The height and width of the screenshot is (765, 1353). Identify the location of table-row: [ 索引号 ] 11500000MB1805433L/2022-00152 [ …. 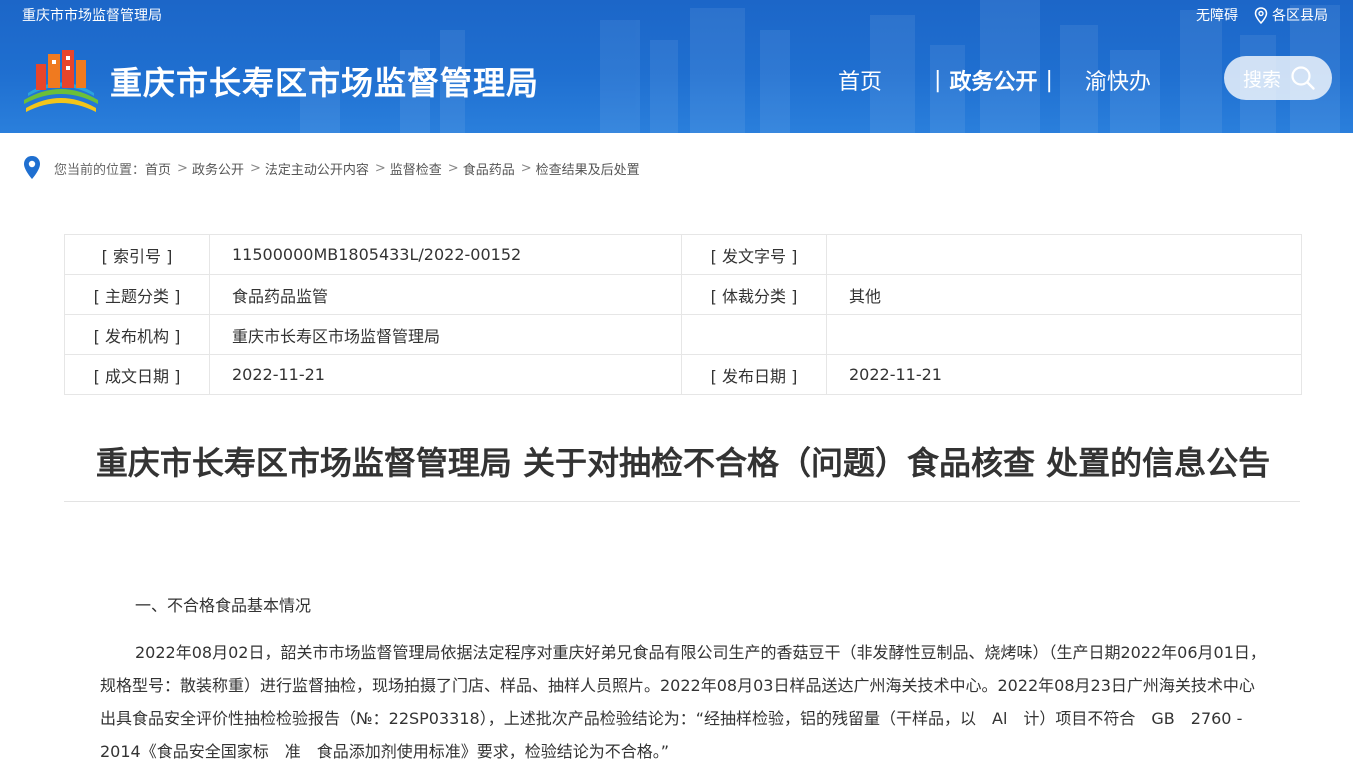
(683, 254).